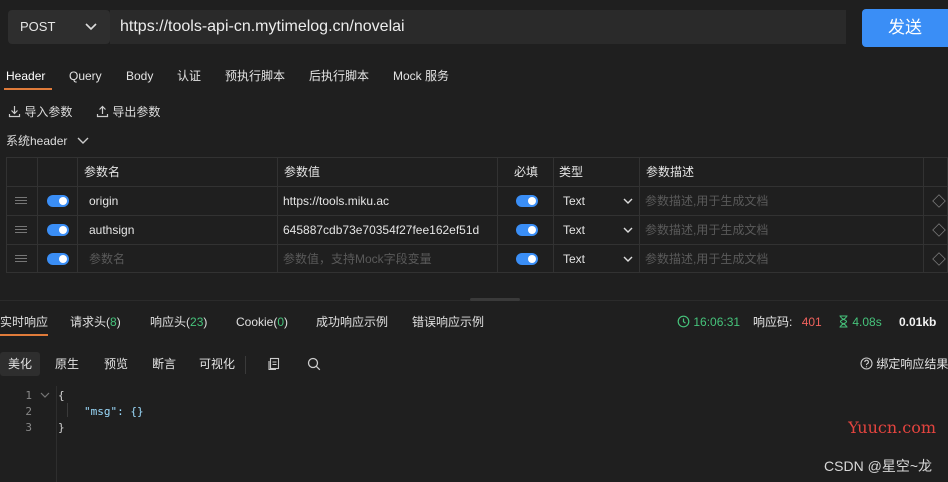 The height and width of the screenshot is (482, 948). What do you see at coordinates (448, 322) in the screenshot?
I see `tab-error-example: 错误响应示例` at bounding box center [448, 322].